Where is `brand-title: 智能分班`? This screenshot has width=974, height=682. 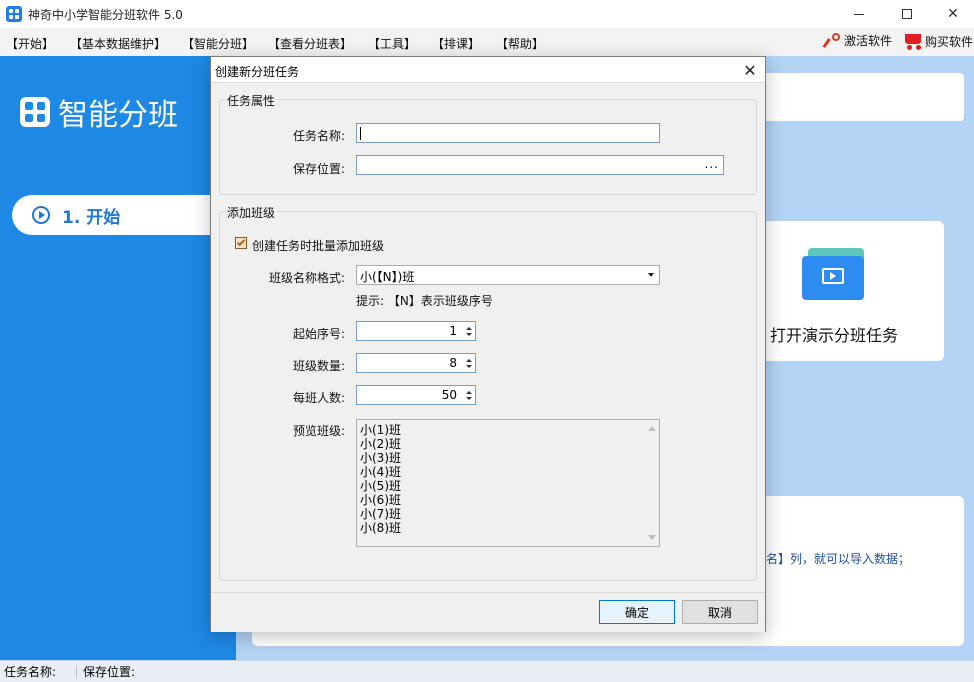
brand-title: 智能分班 is located at coordinates (118, 115).